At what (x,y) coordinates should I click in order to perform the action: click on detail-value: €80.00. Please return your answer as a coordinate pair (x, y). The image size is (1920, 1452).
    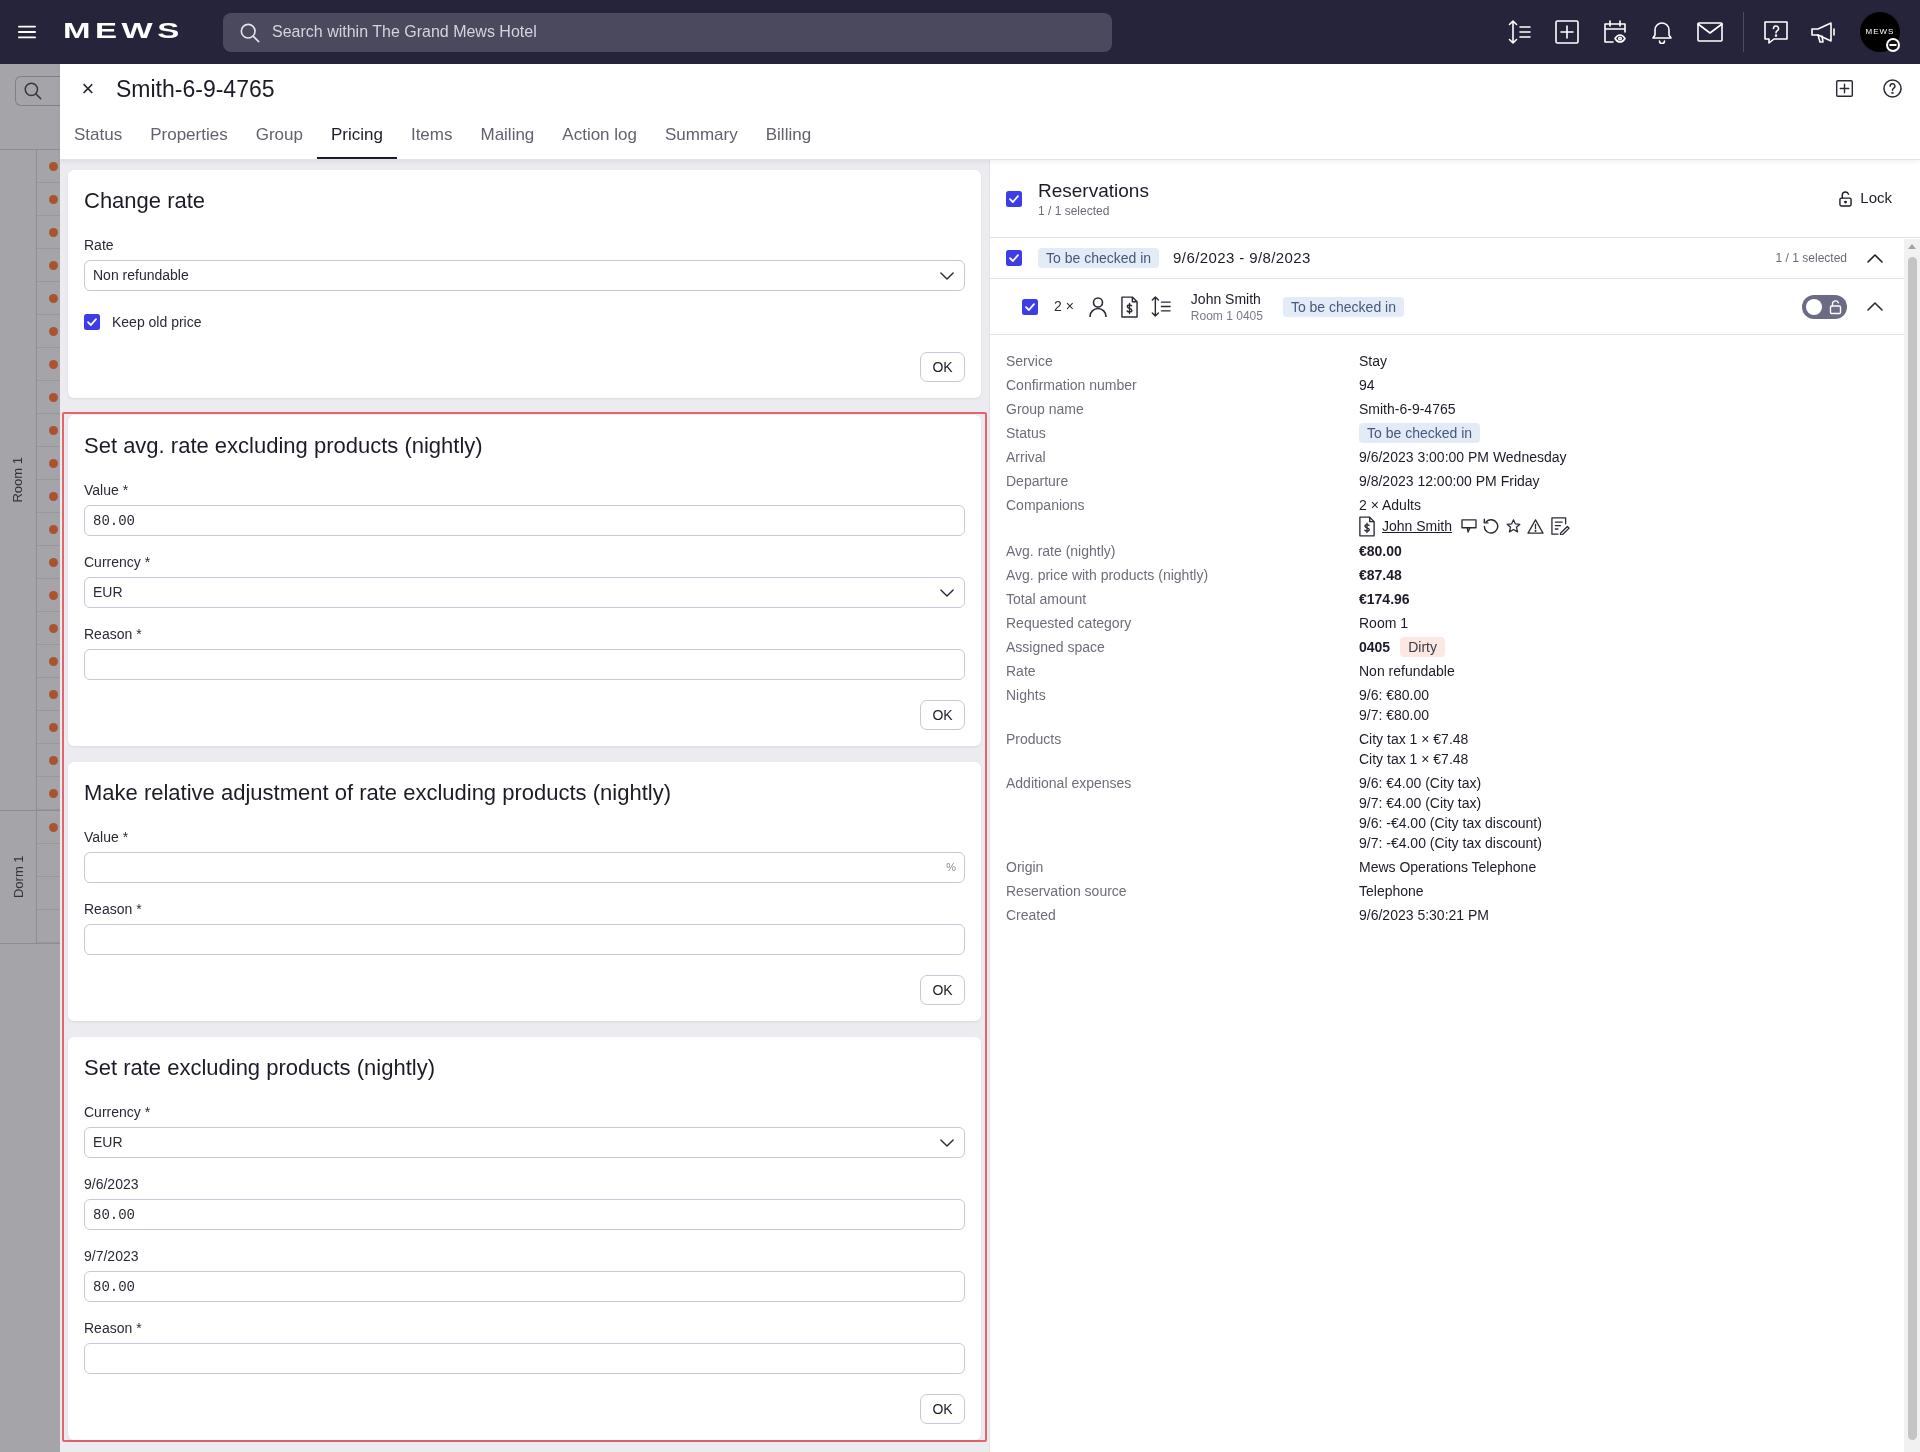
    Looking at the image, I should click on (1380, 551).